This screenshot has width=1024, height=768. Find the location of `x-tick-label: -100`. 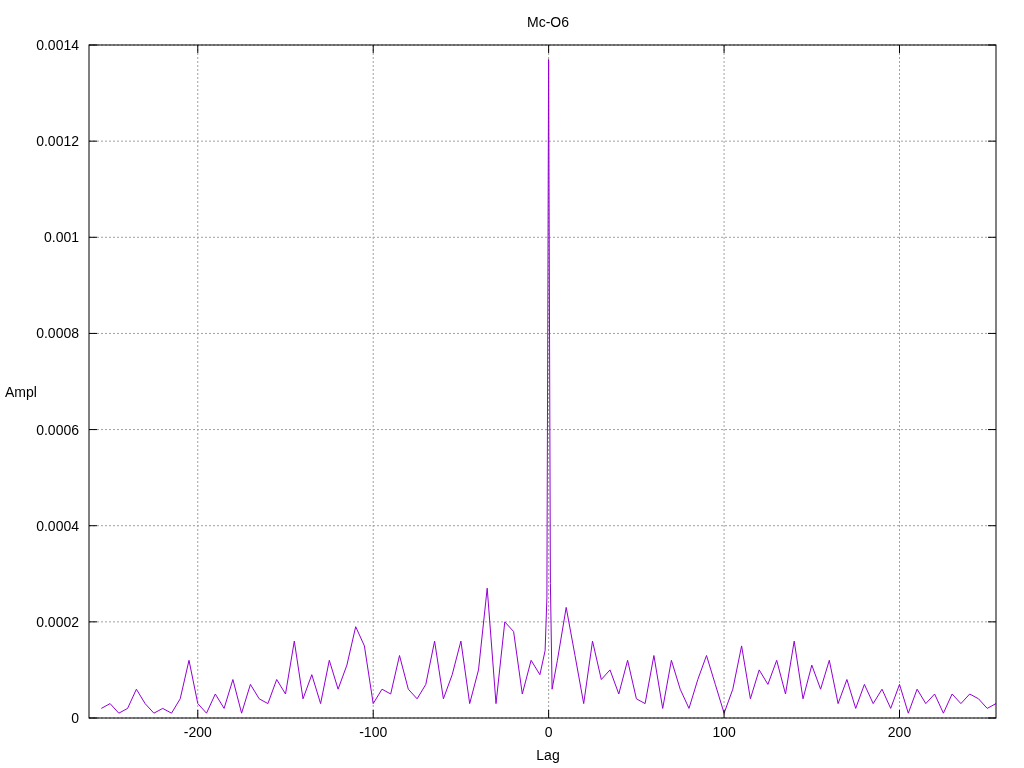

x-tick-label: -100 is located at coordinates (373, 732).